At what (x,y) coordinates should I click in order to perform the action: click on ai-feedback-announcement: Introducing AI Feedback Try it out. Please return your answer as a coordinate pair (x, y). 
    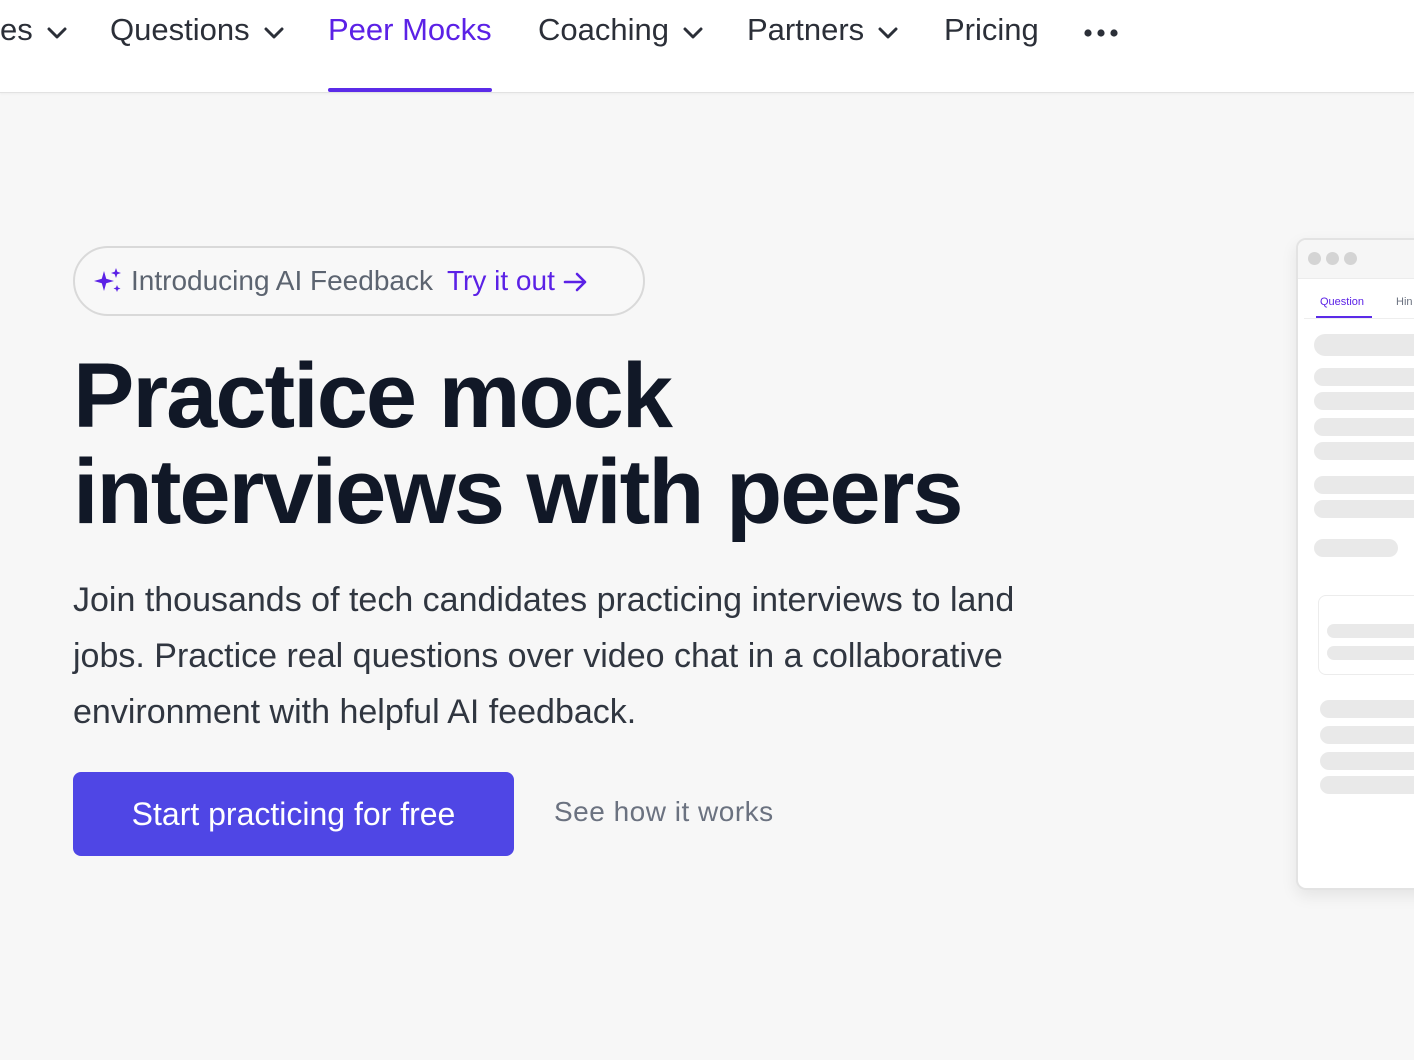
    Looking at the image, I should click on (359, 281).